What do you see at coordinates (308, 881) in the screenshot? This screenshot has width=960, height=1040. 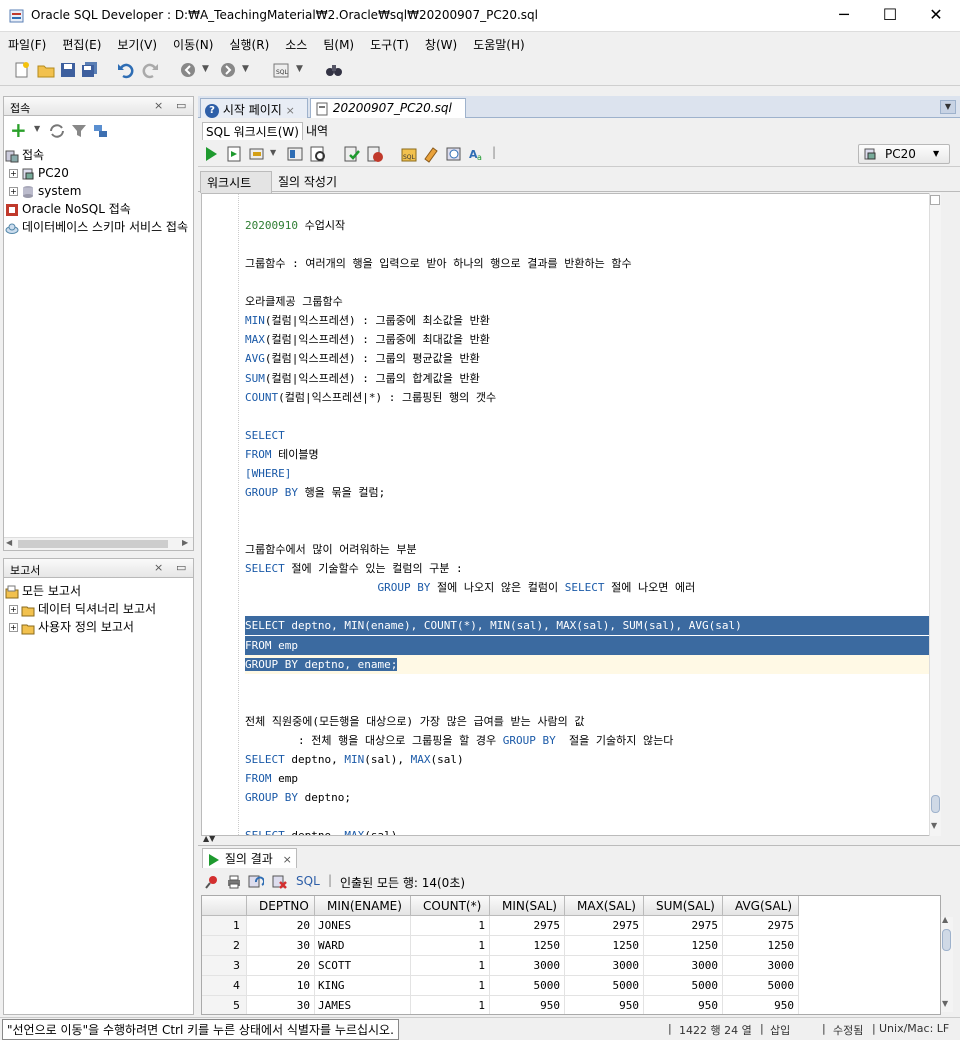 I see `sql-link: SQL` at bounding box center [308, 881].